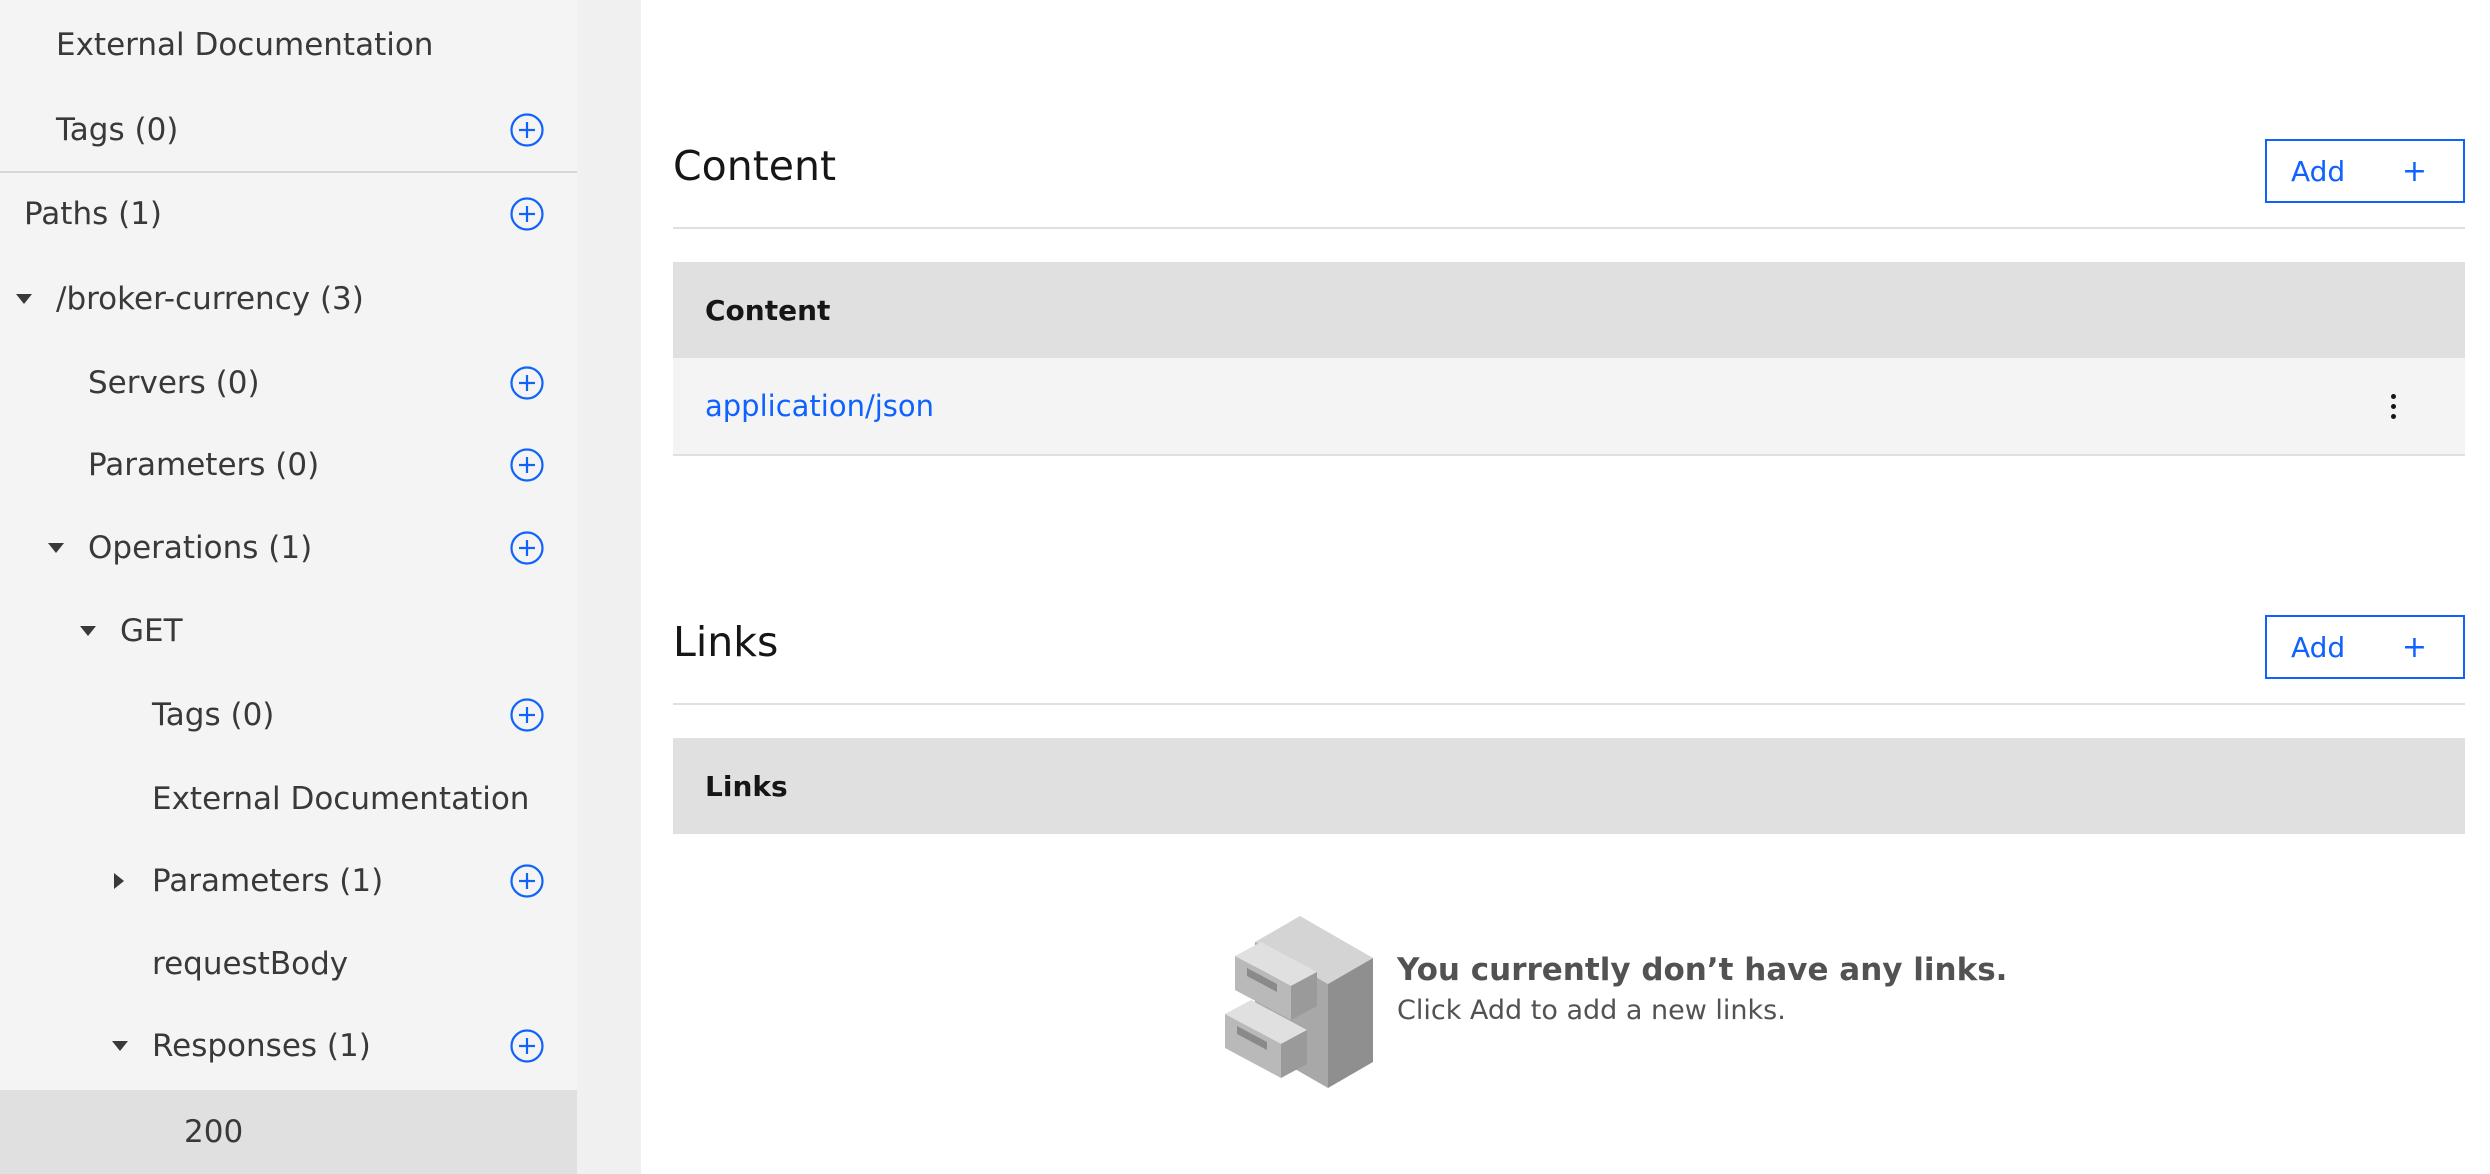  I want to click on add-link-button-label: Add, so click(2318, 647).